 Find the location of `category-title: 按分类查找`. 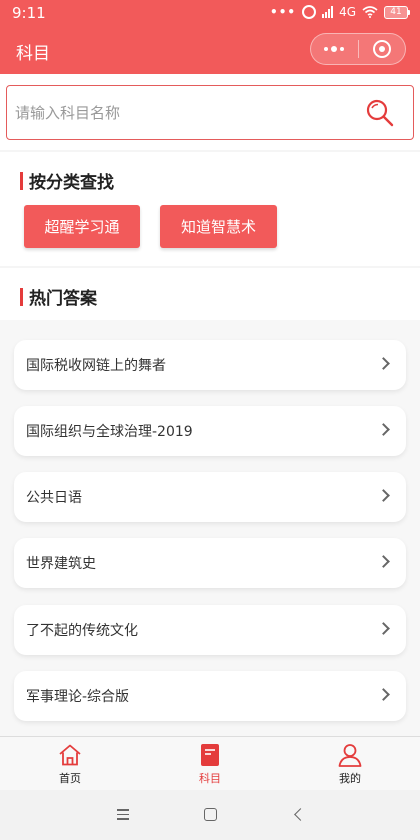

category-title: 按分类查找 is located at coordinates (71, 183).